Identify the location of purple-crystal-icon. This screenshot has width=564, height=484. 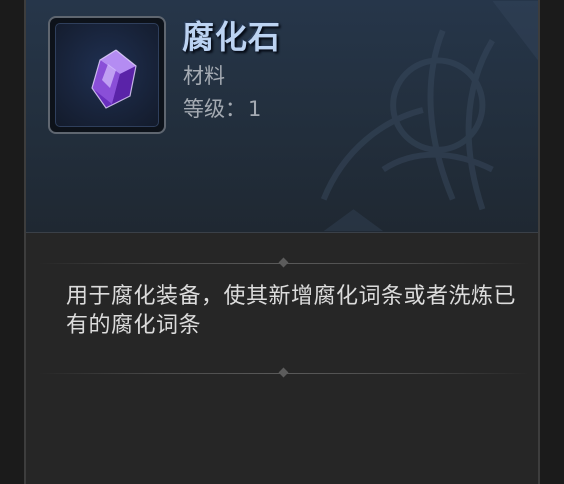
(114, 79).